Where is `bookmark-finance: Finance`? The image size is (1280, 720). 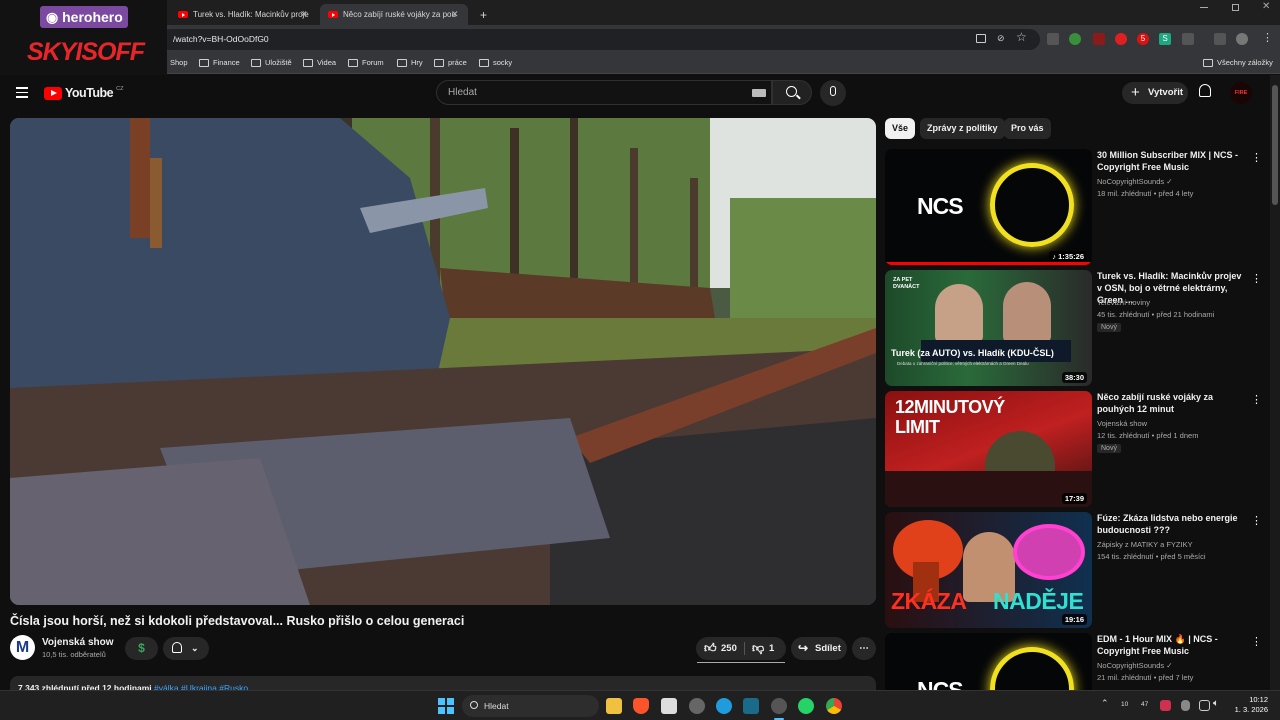 bookmark-finance: Finance is located at coordinates (219, 62).